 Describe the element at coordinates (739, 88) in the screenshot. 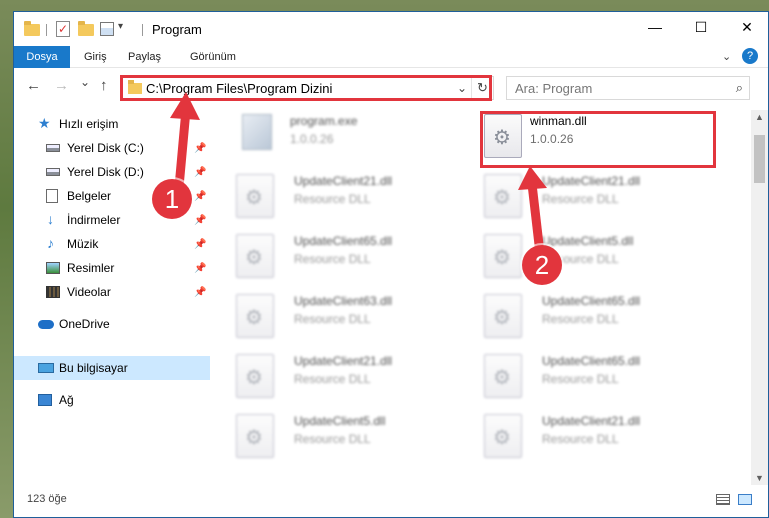

I see `search-icon: ⌕` at that location.